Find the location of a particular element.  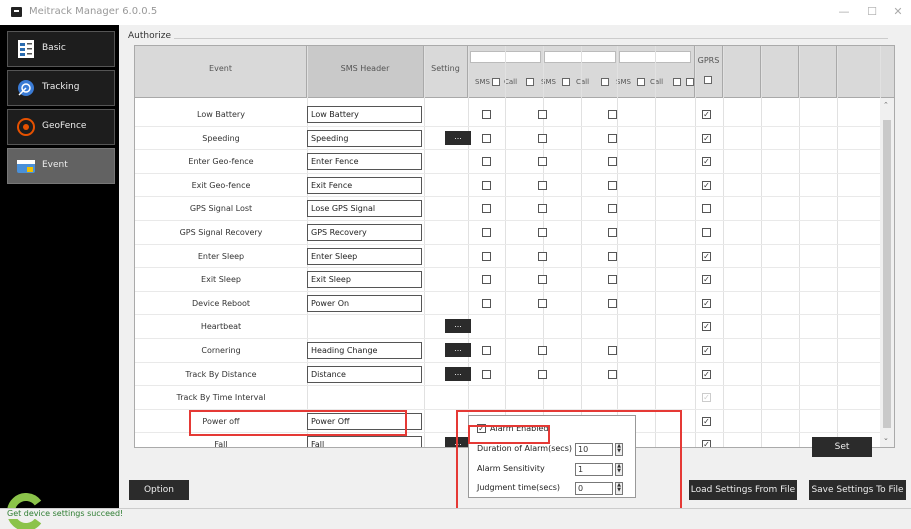

vertical-scrollbar: ⌃ ⌄ is located at coordinates (887, 272).